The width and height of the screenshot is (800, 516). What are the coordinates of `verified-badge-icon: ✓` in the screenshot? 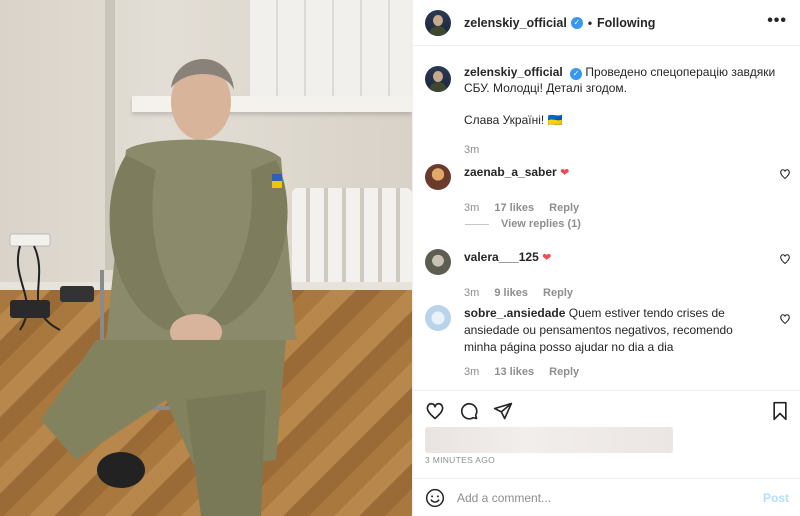 It's located at (576, 22).